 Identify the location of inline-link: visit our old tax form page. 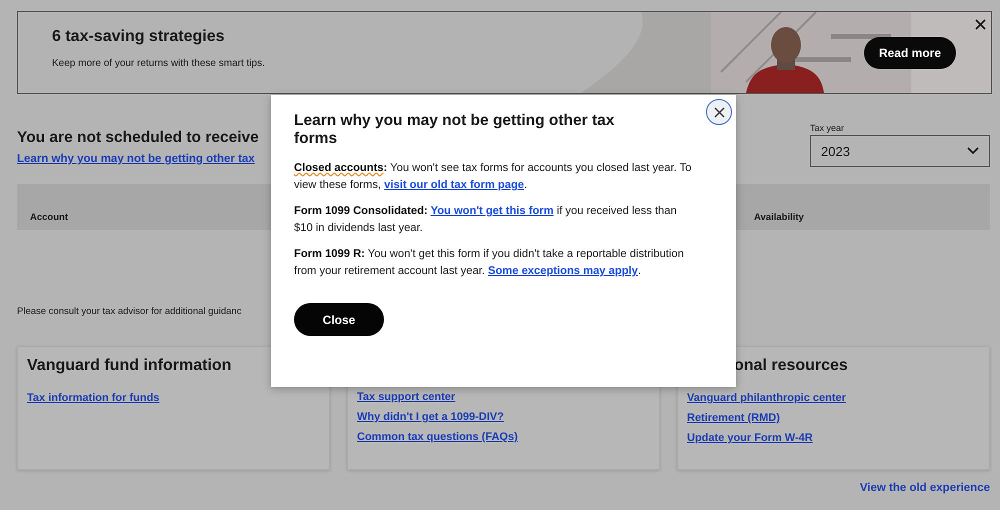
(454, 185).